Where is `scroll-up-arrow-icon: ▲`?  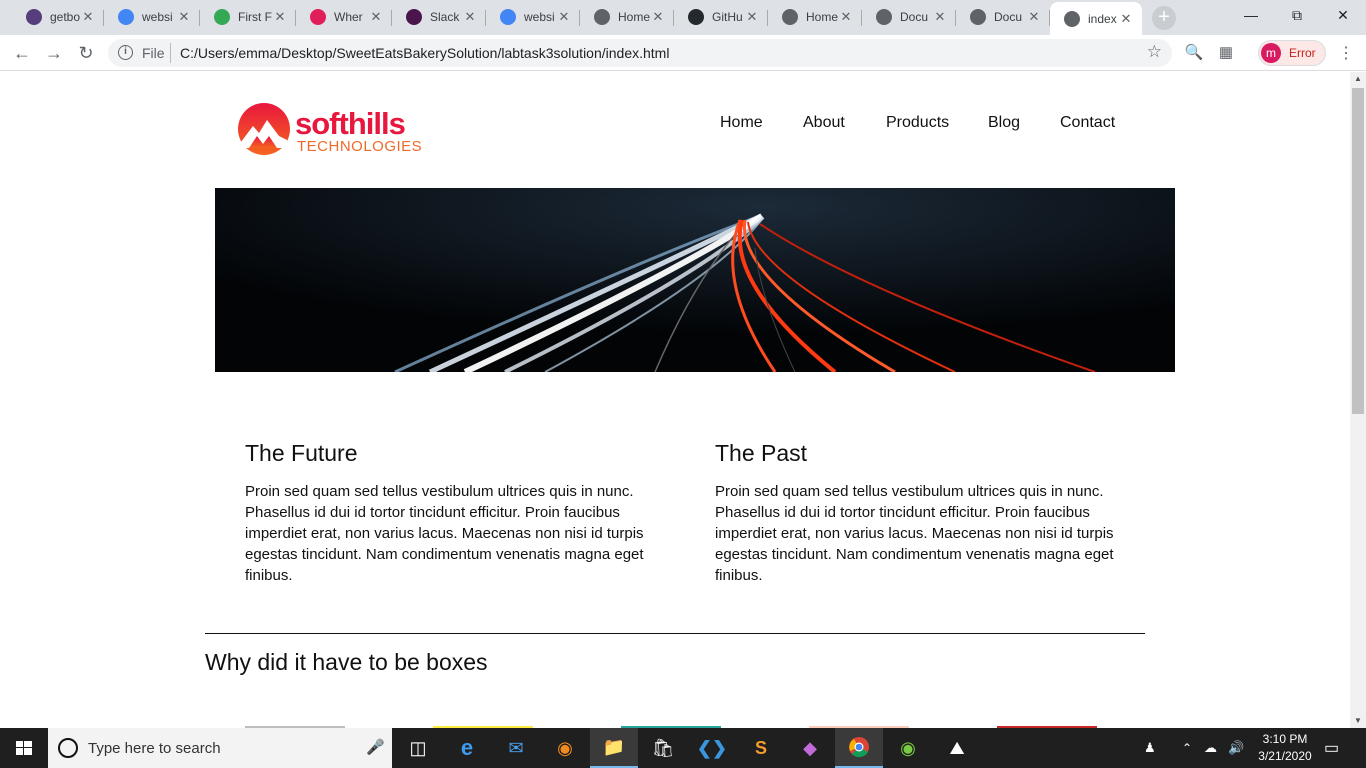
scroll-up-arrow-icon: ▲ is located at coordinates (1358, 79).